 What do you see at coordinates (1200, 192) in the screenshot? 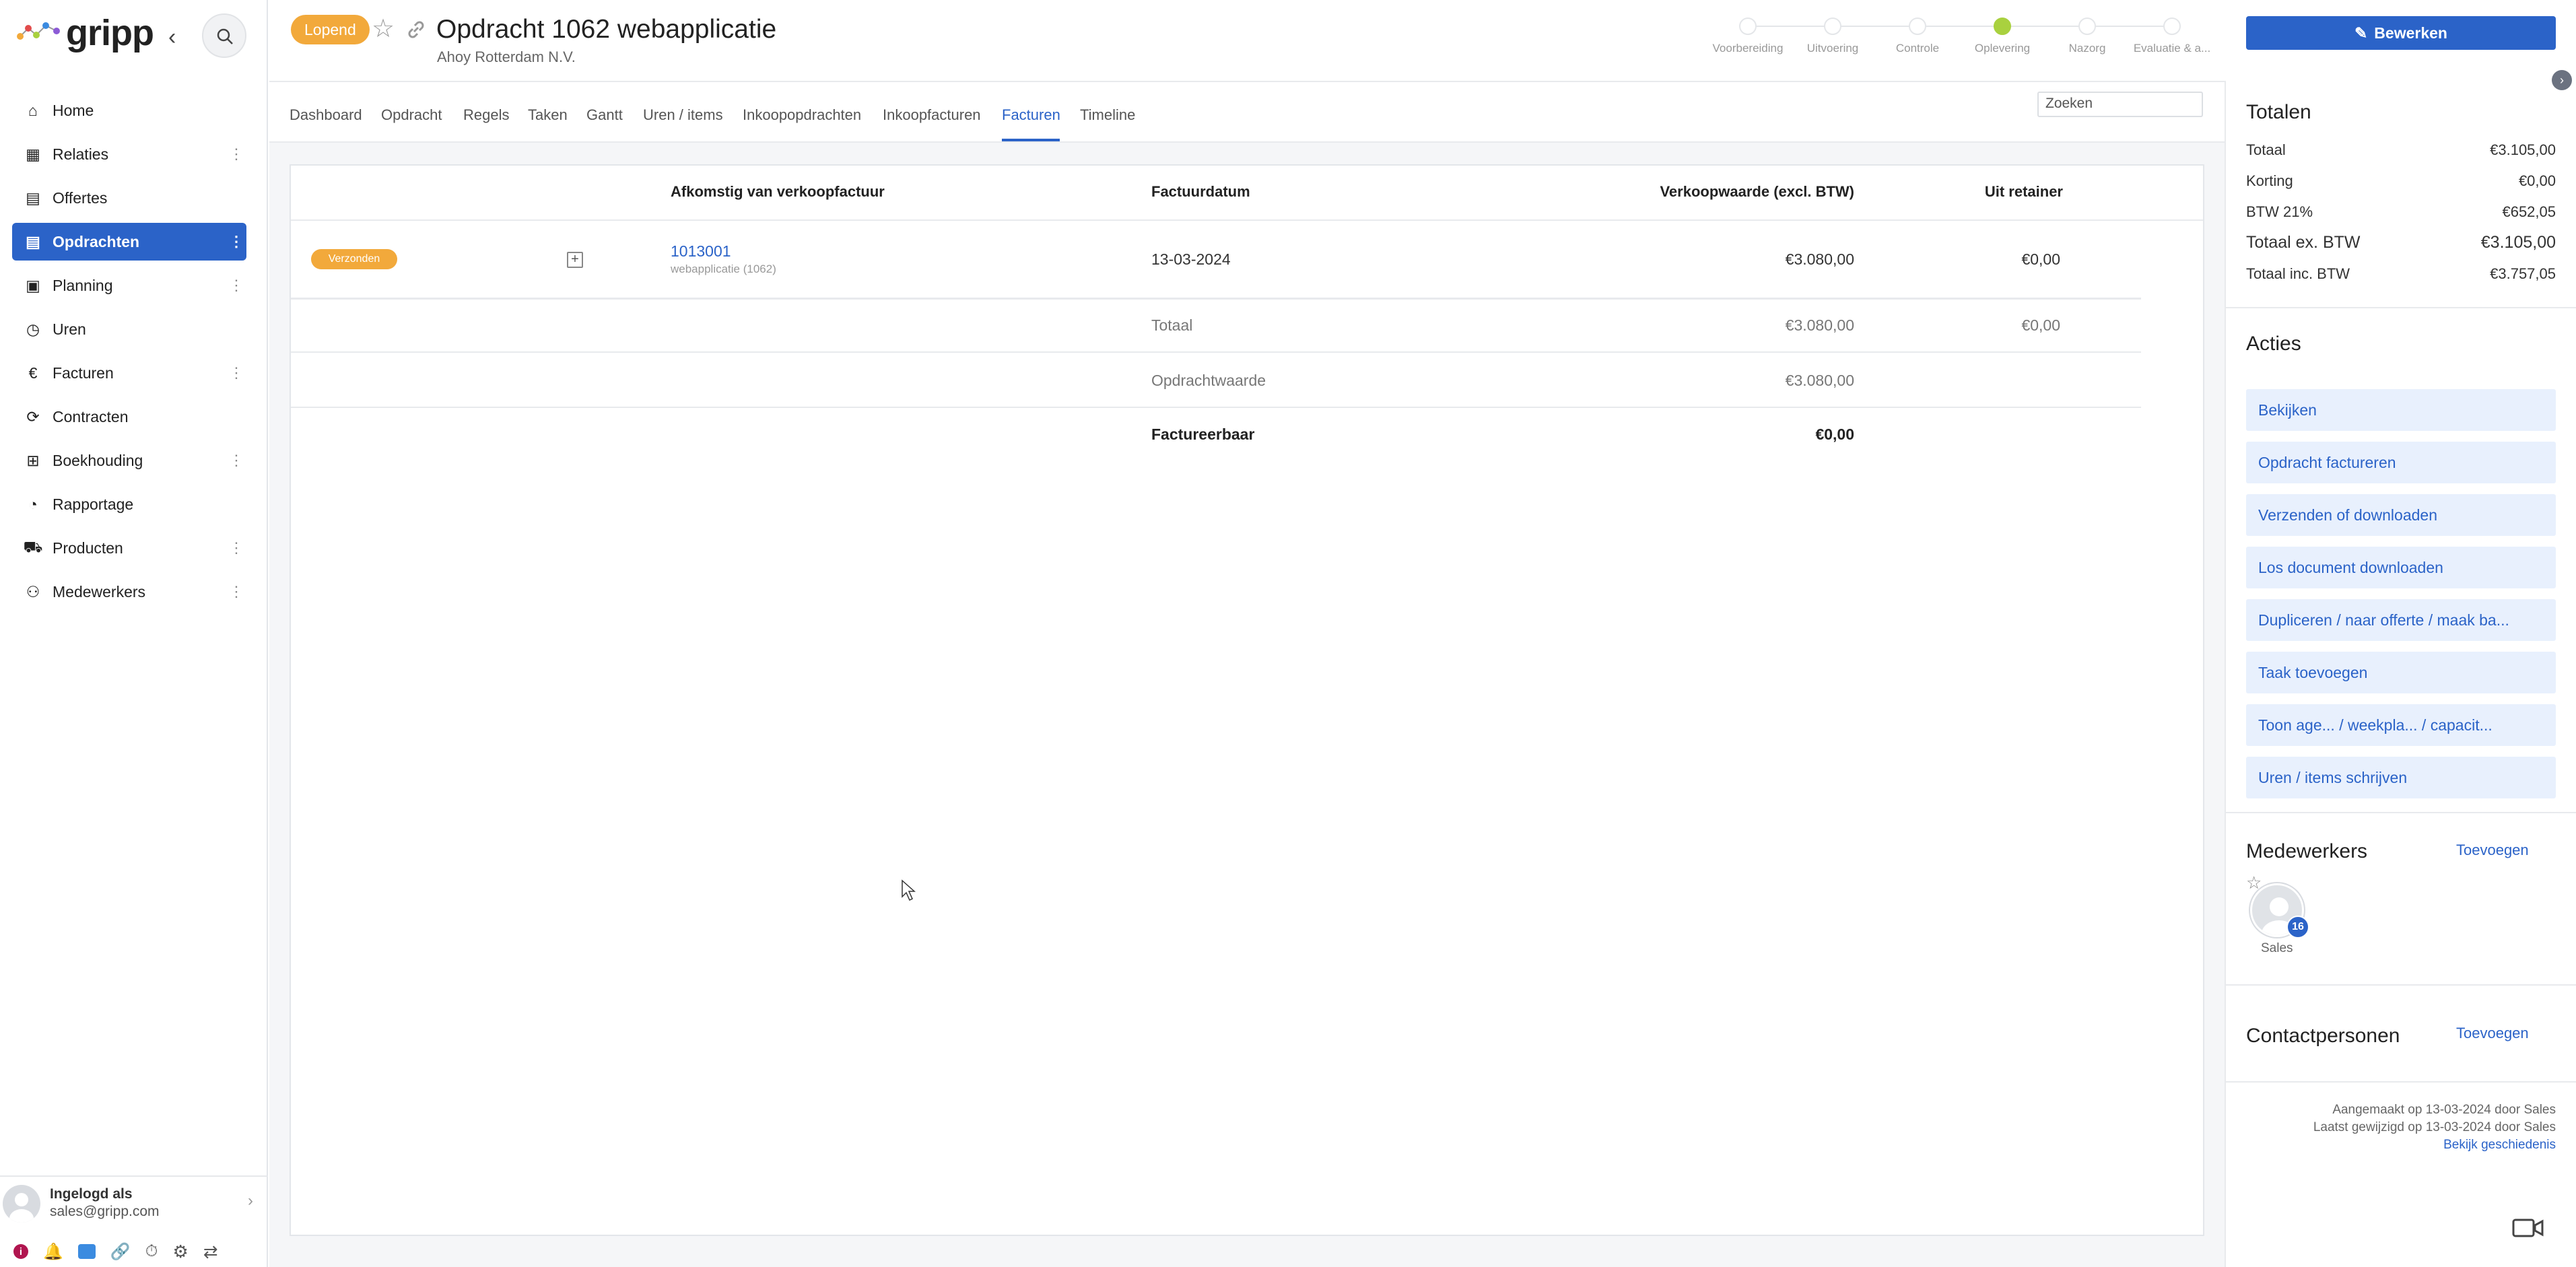
I see `col-header-date: Factuurdatum` at bounding box center [1200, 192].